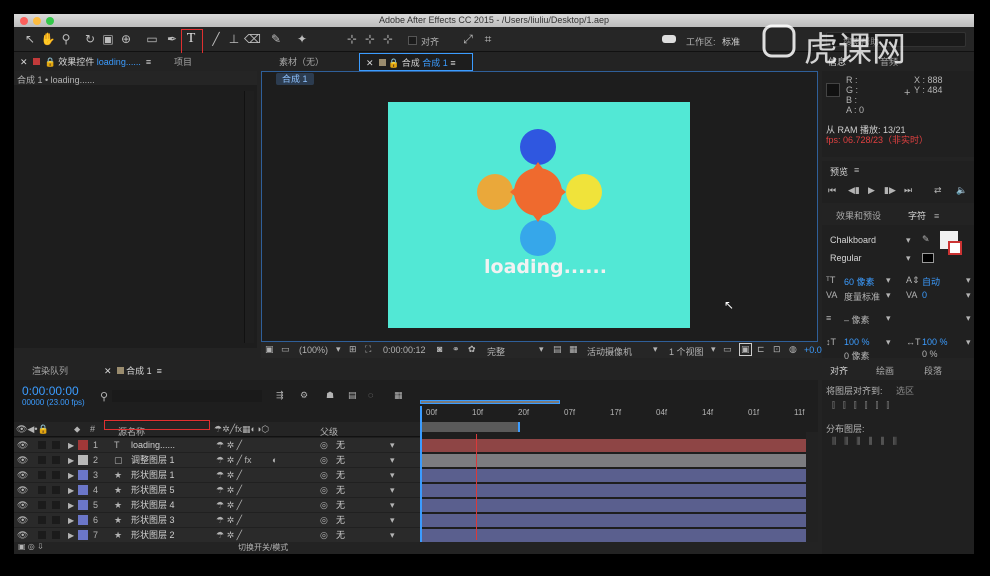  I want to click on leading-value: 自动, so click(931, 281).